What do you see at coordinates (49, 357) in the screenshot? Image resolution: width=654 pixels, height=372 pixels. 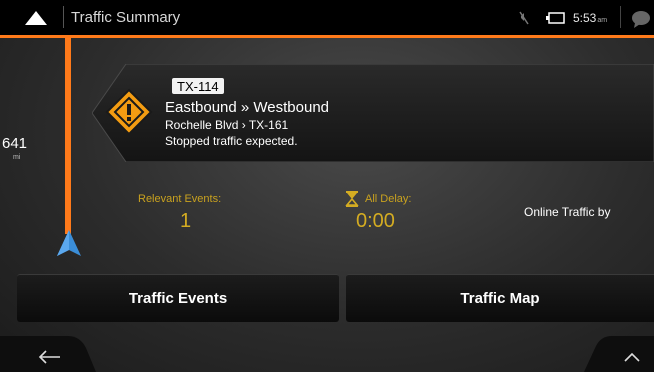 I see `back-arrow-icon` at bounding box center [49, 357].